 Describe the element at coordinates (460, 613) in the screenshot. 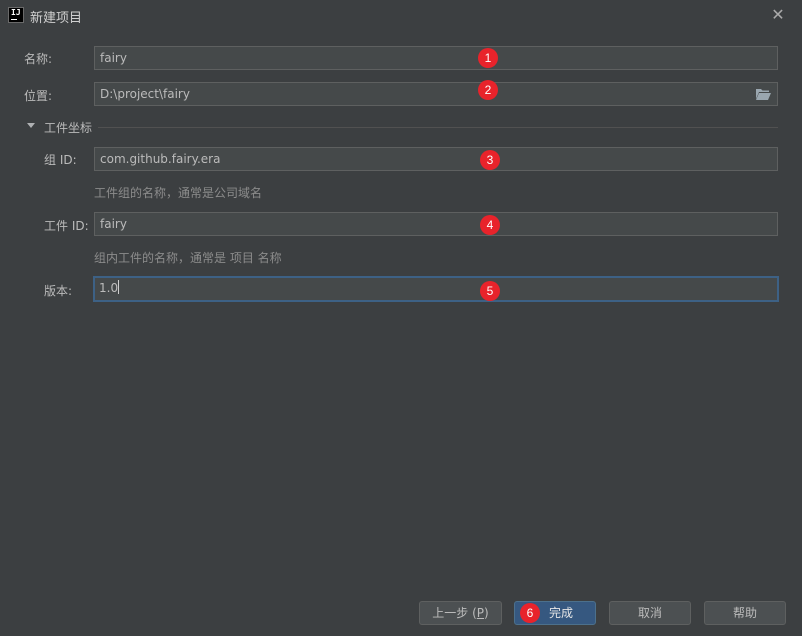

I see `previous-button: 上一步 (P)` at that location.